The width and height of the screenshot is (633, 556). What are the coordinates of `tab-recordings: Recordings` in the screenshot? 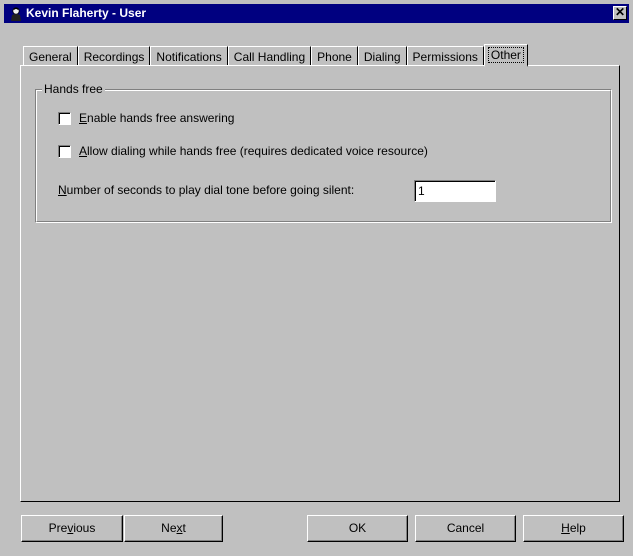 It's located at (114, 56).